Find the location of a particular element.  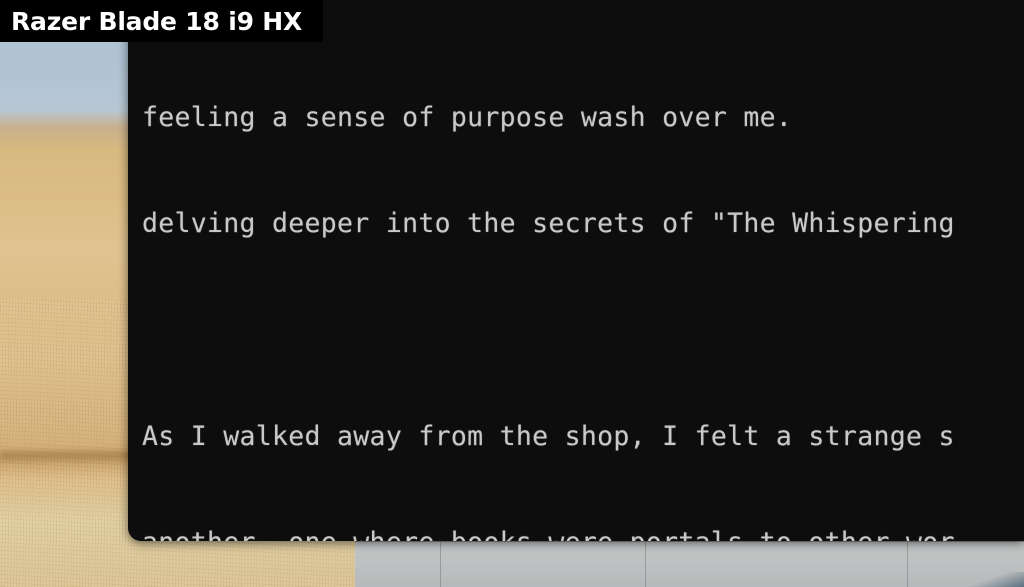

desktop-bottom-panel is located at coordinates (689, 564).